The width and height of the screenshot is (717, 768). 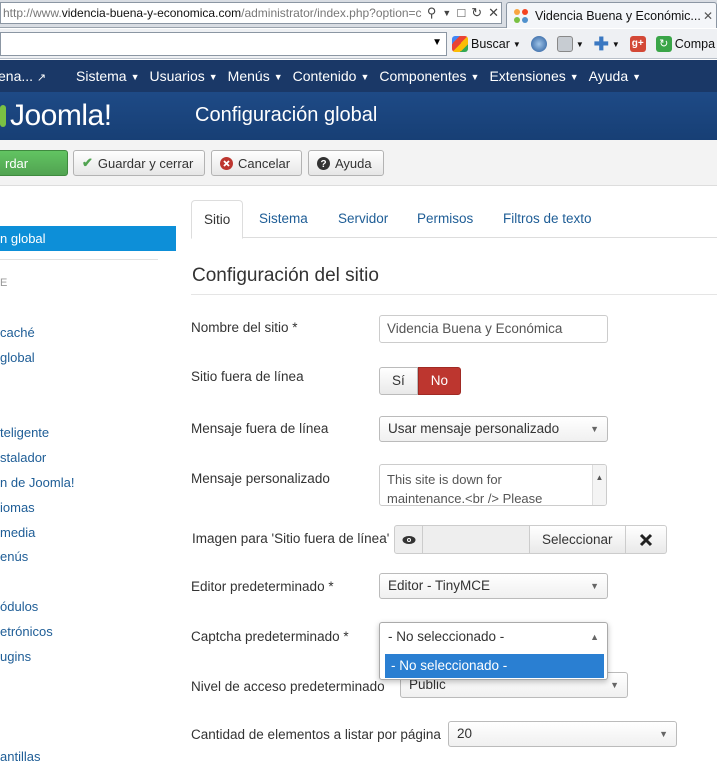 I want to click on plus-menu-button: ✚ ▼, so click(x=607, y=44).